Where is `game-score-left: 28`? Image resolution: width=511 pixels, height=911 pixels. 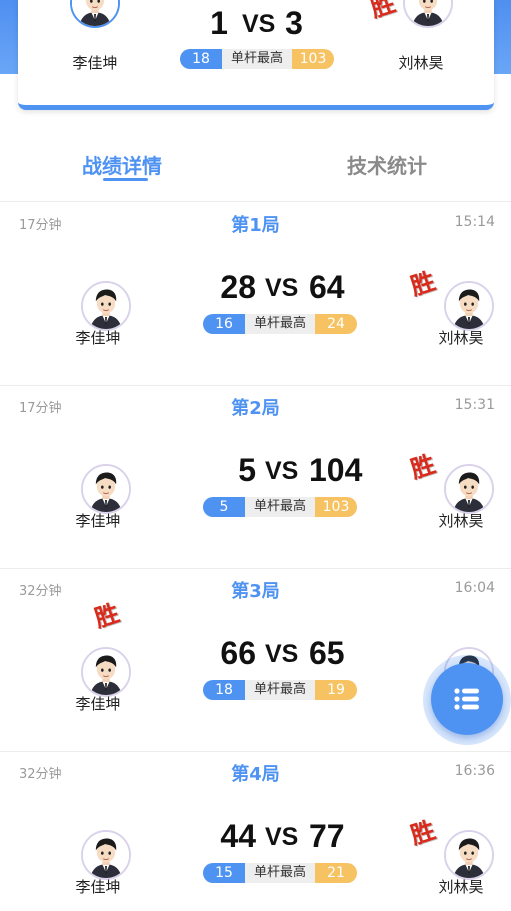 game-score-left: 28 is located at coordinates (238, 287).